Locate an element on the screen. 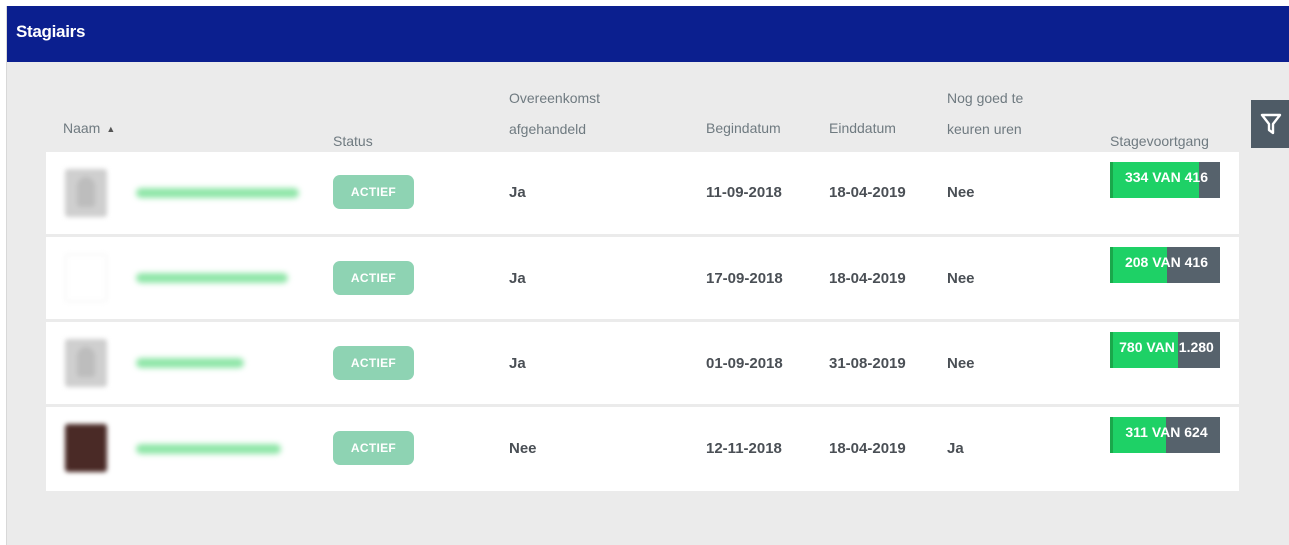  column-header-label: Overeenkomst is located at coordinates (555, 98).